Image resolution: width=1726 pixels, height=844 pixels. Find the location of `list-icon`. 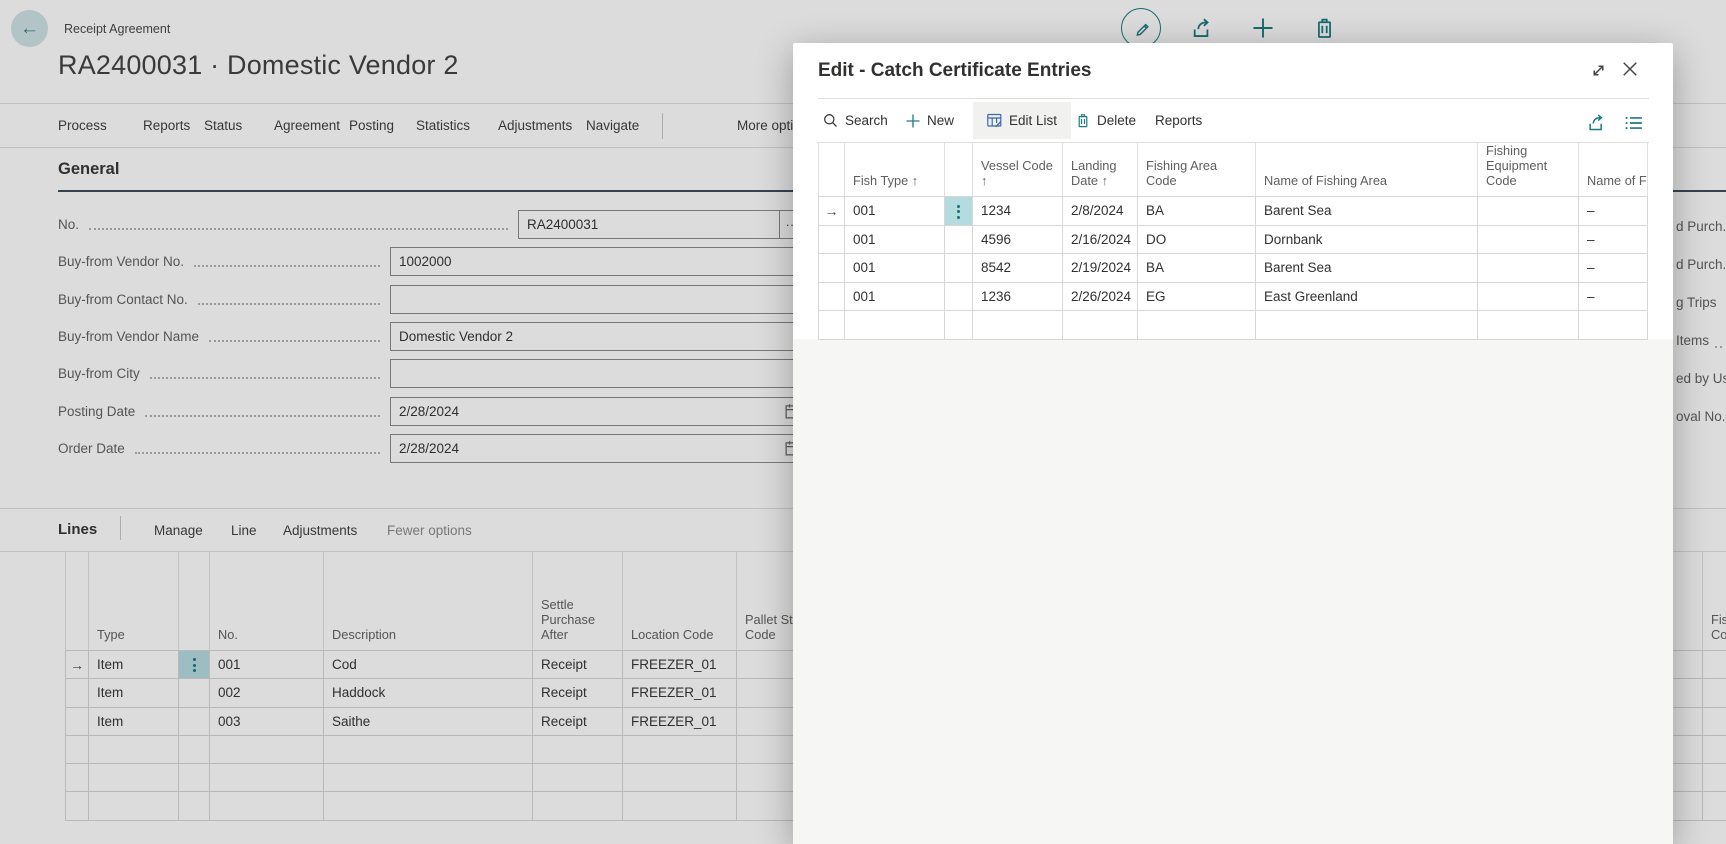

list-icon is located at coordinates (1633, 123).